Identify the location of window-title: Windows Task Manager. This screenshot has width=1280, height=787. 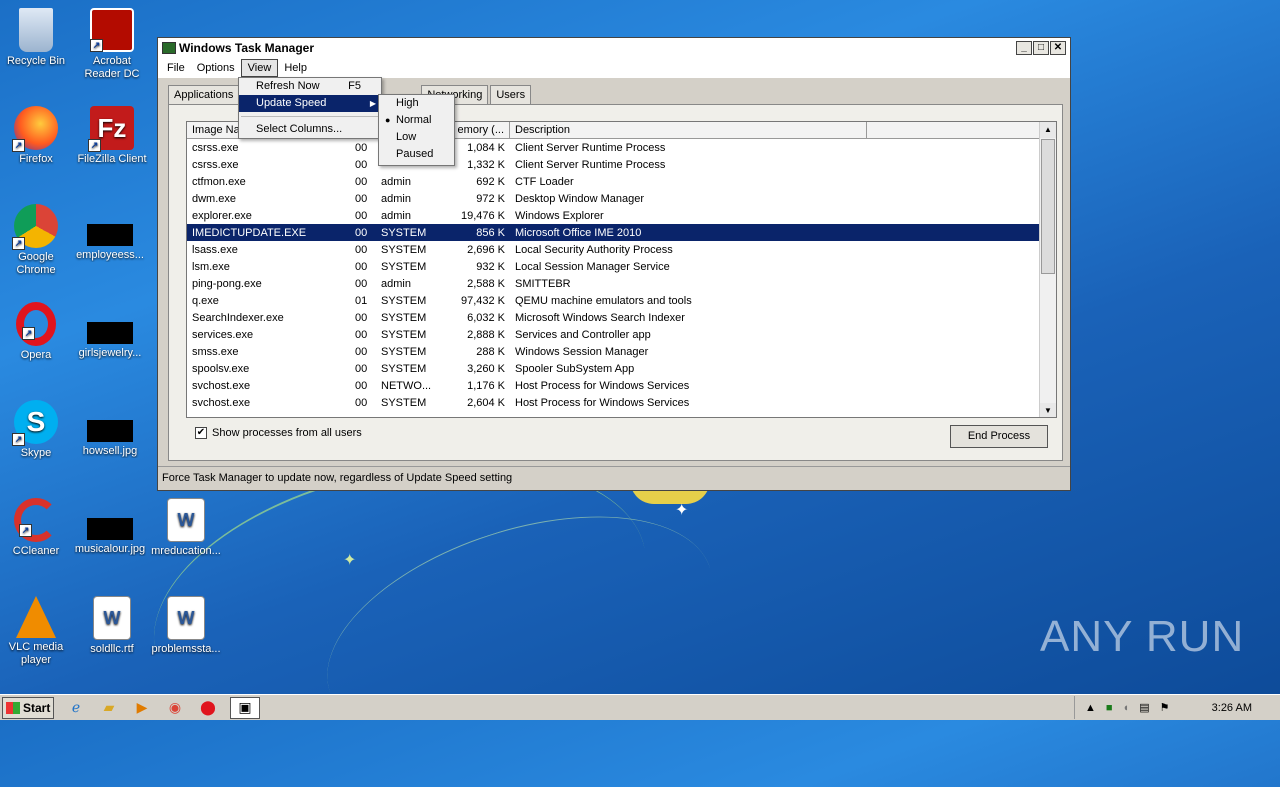
(247, 48).